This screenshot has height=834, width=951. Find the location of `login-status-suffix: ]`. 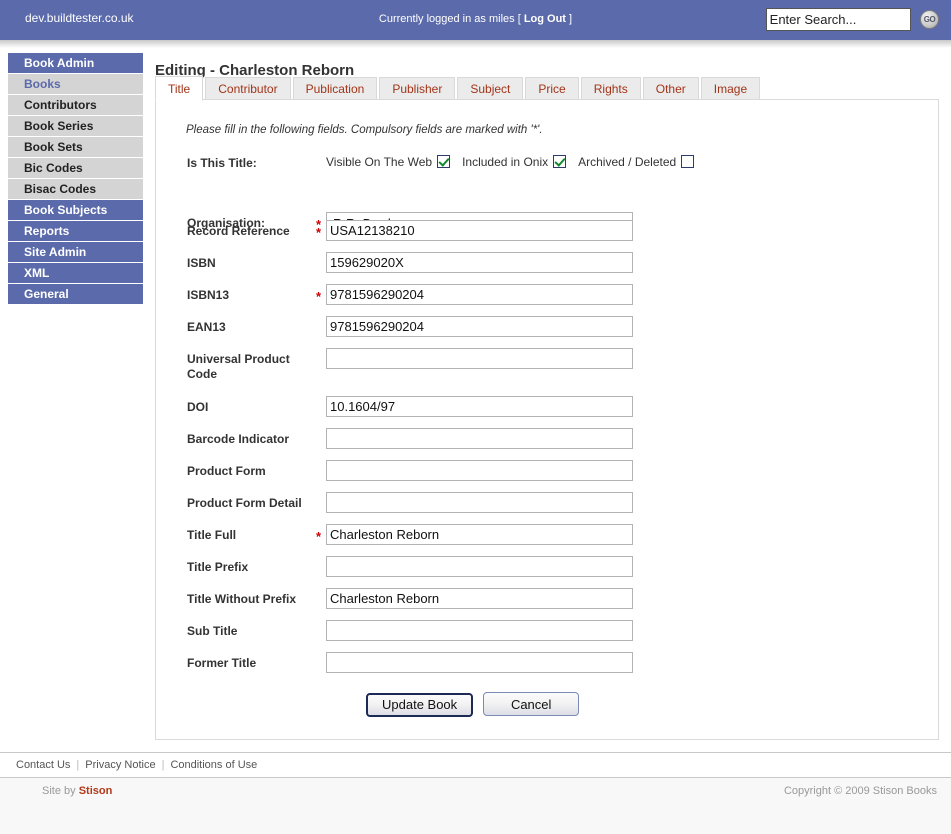

login-status-suffix: ] is located at coordinates (569, 19).